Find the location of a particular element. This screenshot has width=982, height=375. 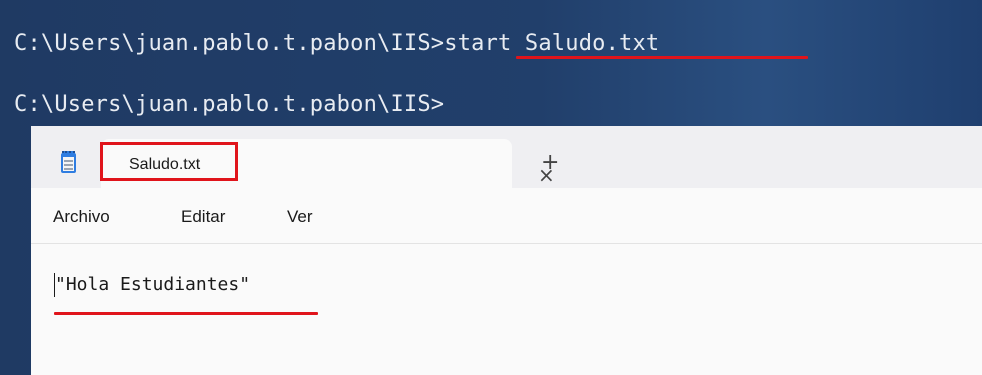

menu-bar: Archivo Editar Ver is located at coordinates (506, 216).